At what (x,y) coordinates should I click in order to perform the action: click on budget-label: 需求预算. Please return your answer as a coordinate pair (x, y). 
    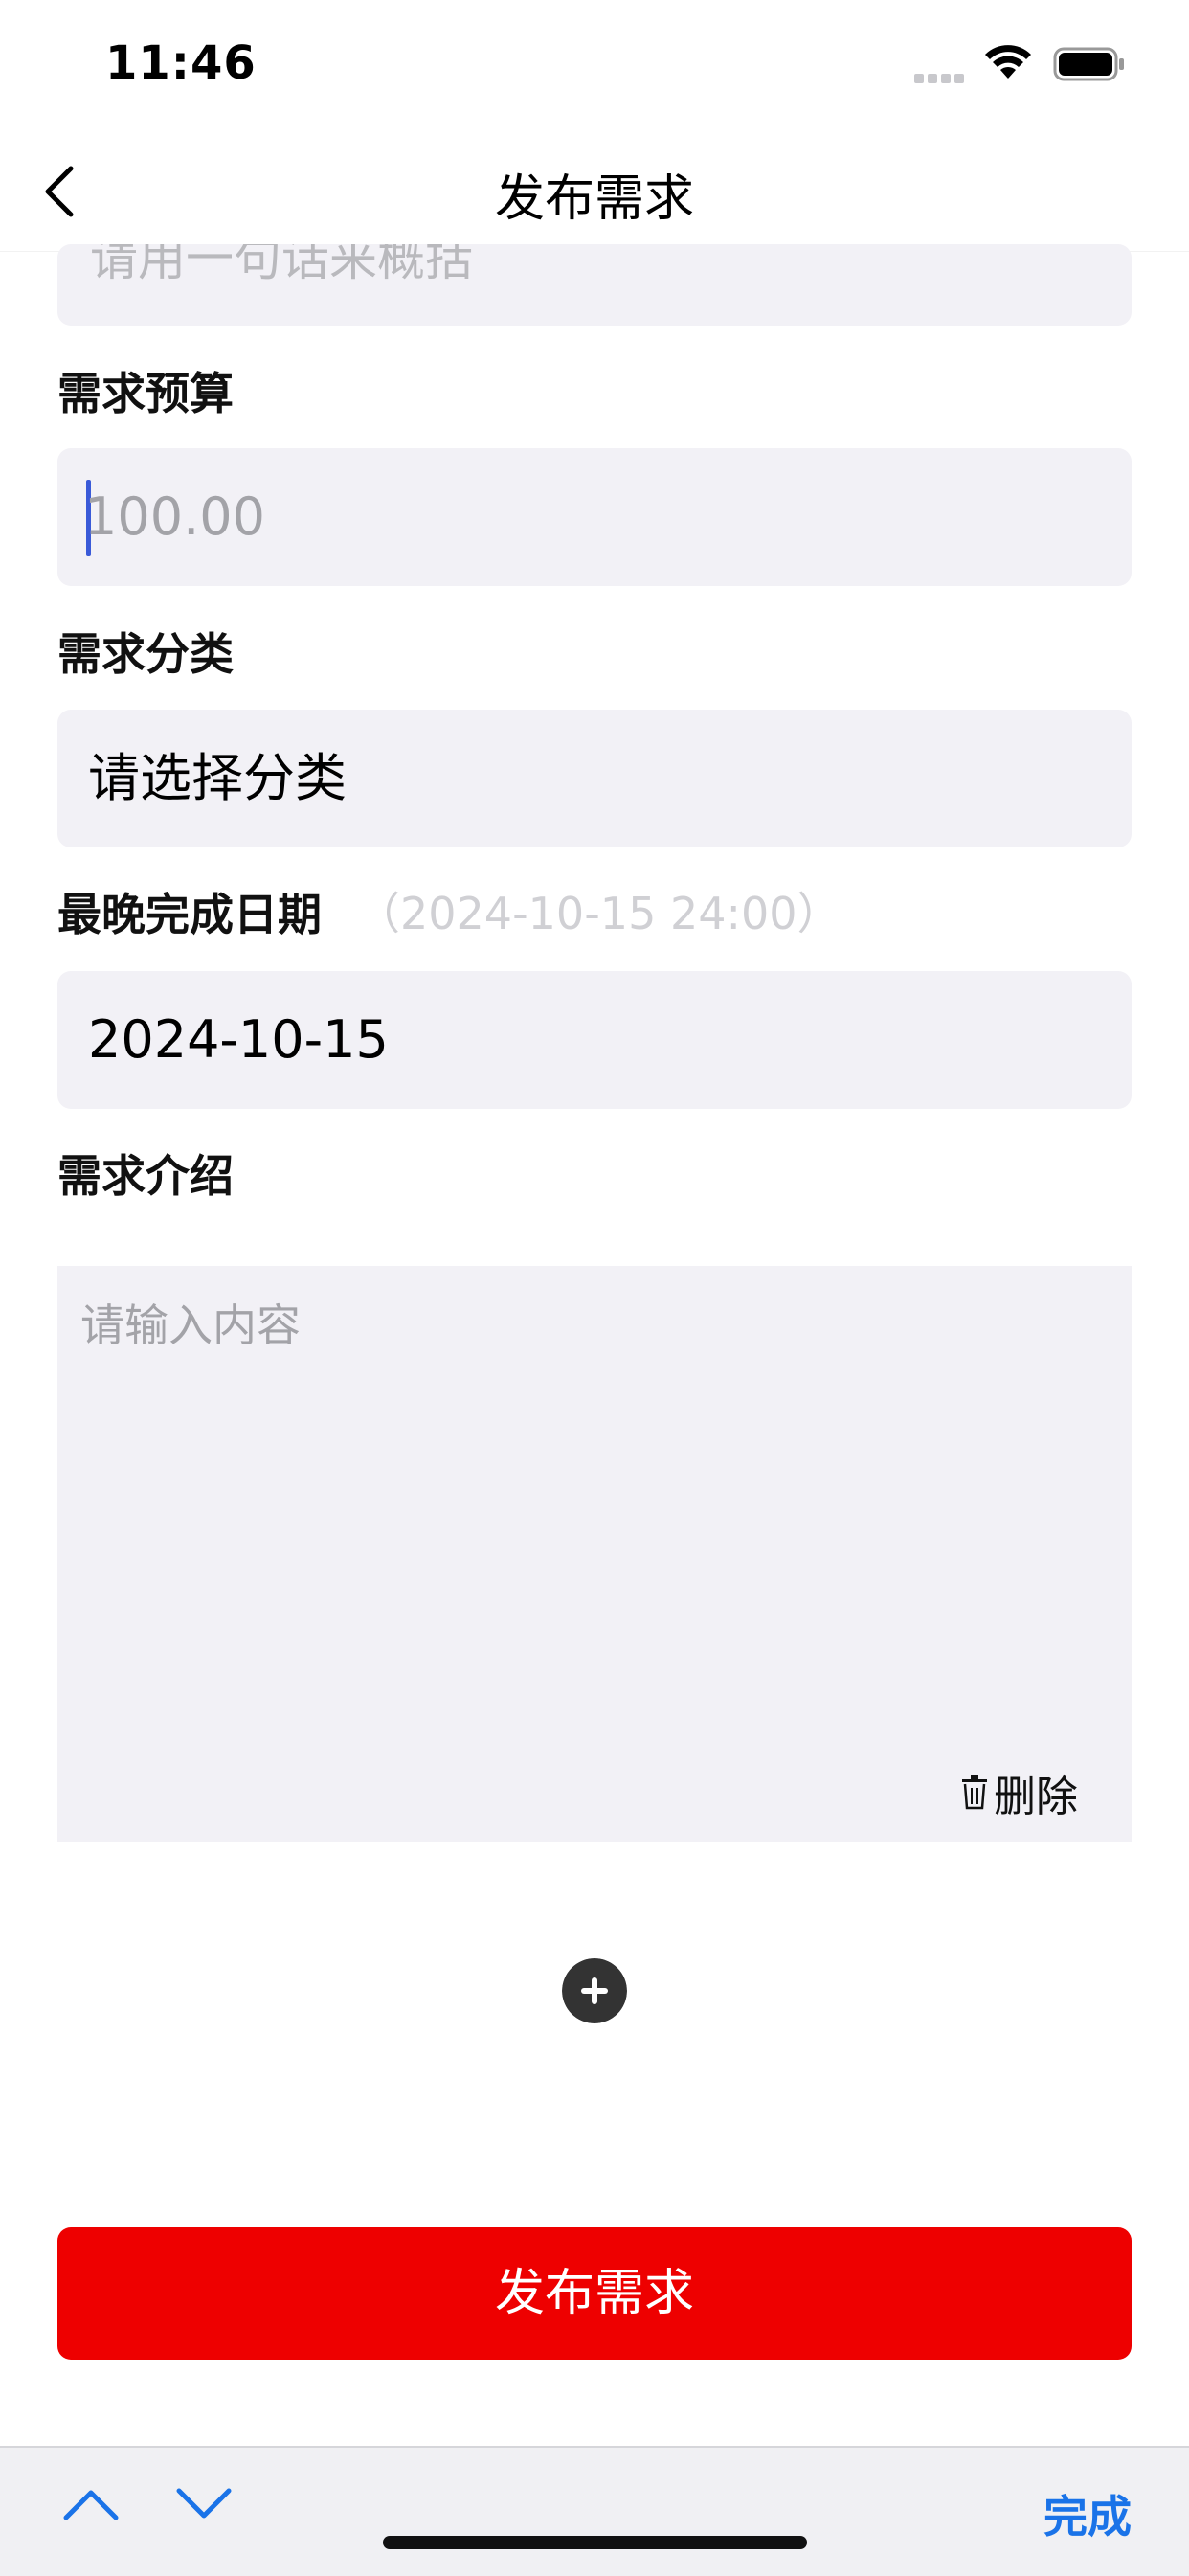
    Looking at the image, I should click on (145, 393).